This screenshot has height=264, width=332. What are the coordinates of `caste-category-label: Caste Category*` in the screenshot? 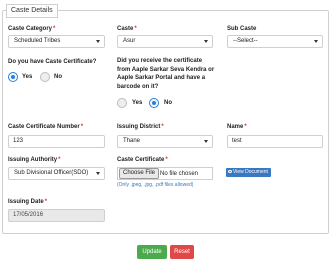 It's located at (32, 29).